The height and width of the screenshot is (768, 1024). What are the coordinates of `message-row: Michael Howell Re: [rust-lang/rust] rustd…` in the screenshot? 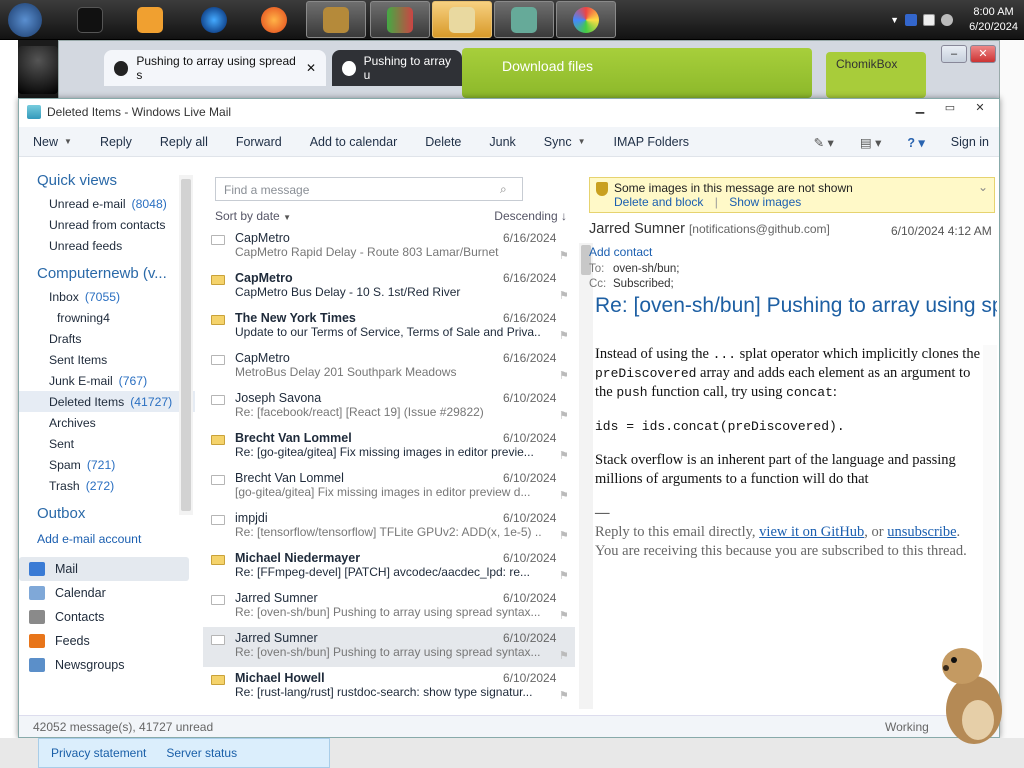 It's located at (389, 687).